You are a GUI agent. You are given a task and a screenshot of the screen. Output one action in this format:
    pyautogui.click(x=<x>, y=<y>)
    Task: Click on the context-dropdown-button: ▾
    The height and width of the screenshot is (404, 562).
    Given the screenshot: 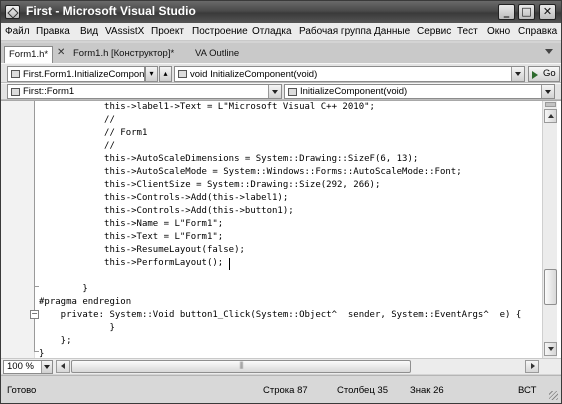 What is the action you would take?
    pyautogui.click(x=151, y=74)
    